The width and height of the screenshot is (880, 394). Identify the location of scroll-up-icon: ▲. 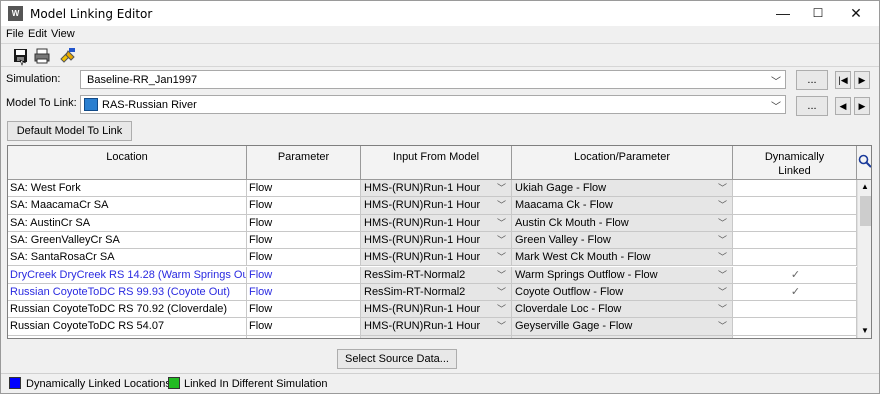
(865, 186).